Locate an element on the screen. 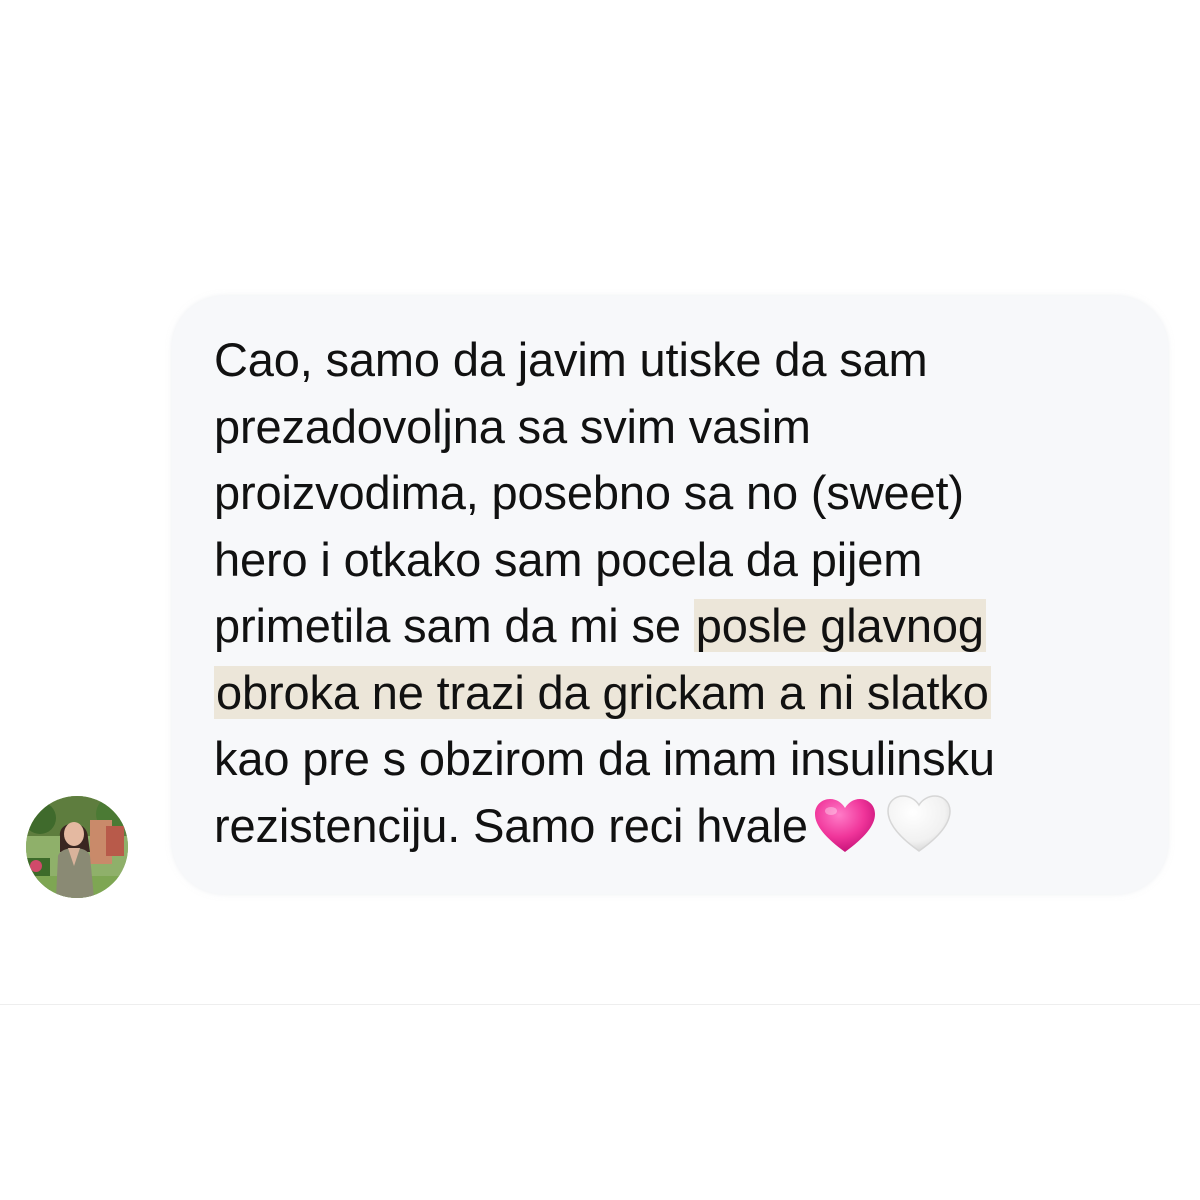 This screenshot has height=1200, width=1200. message-line: prezadovoljna sa svim vasim is located at coordinates (512, 426).